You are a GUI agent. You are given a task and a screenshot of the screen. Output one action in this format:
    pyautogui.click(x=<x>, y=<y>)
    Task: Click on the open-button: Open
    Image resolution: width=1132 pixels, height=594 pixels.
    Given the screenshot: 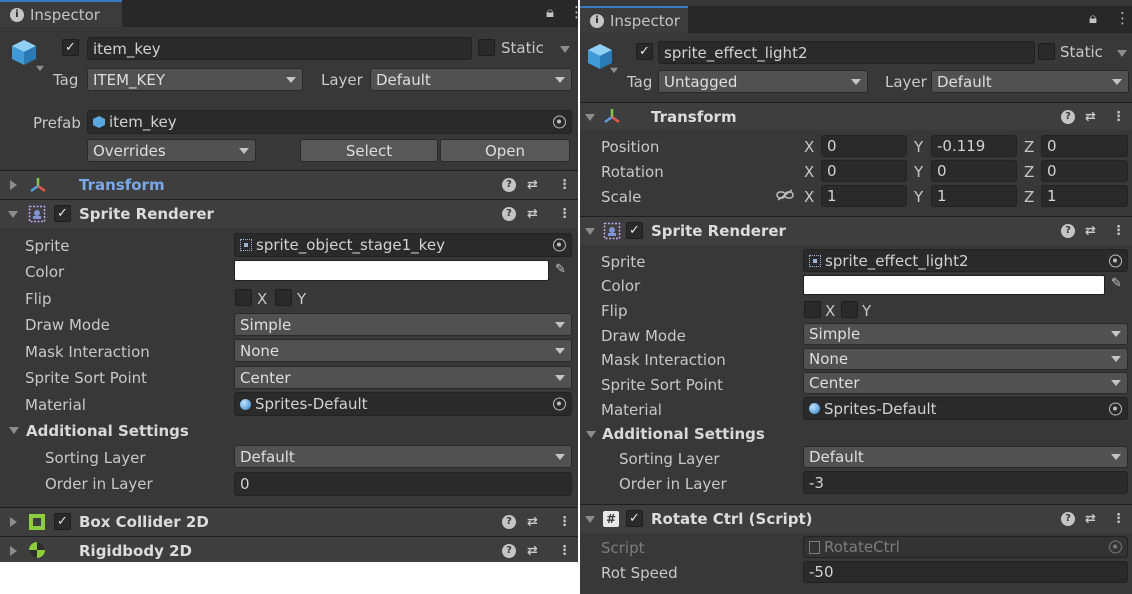 What is the action you would take?
    pyautogui.click(x=505, y=150)
    